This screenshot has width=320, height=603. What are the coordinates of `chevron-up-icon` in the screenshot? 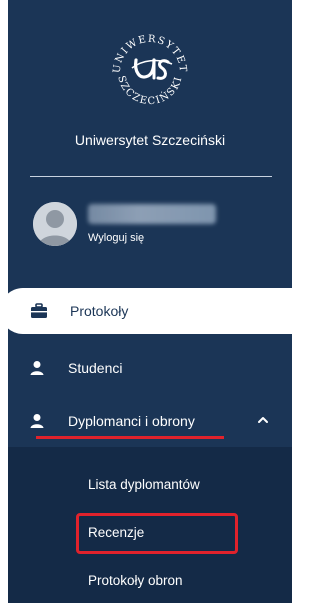 It's located at (263, 420).